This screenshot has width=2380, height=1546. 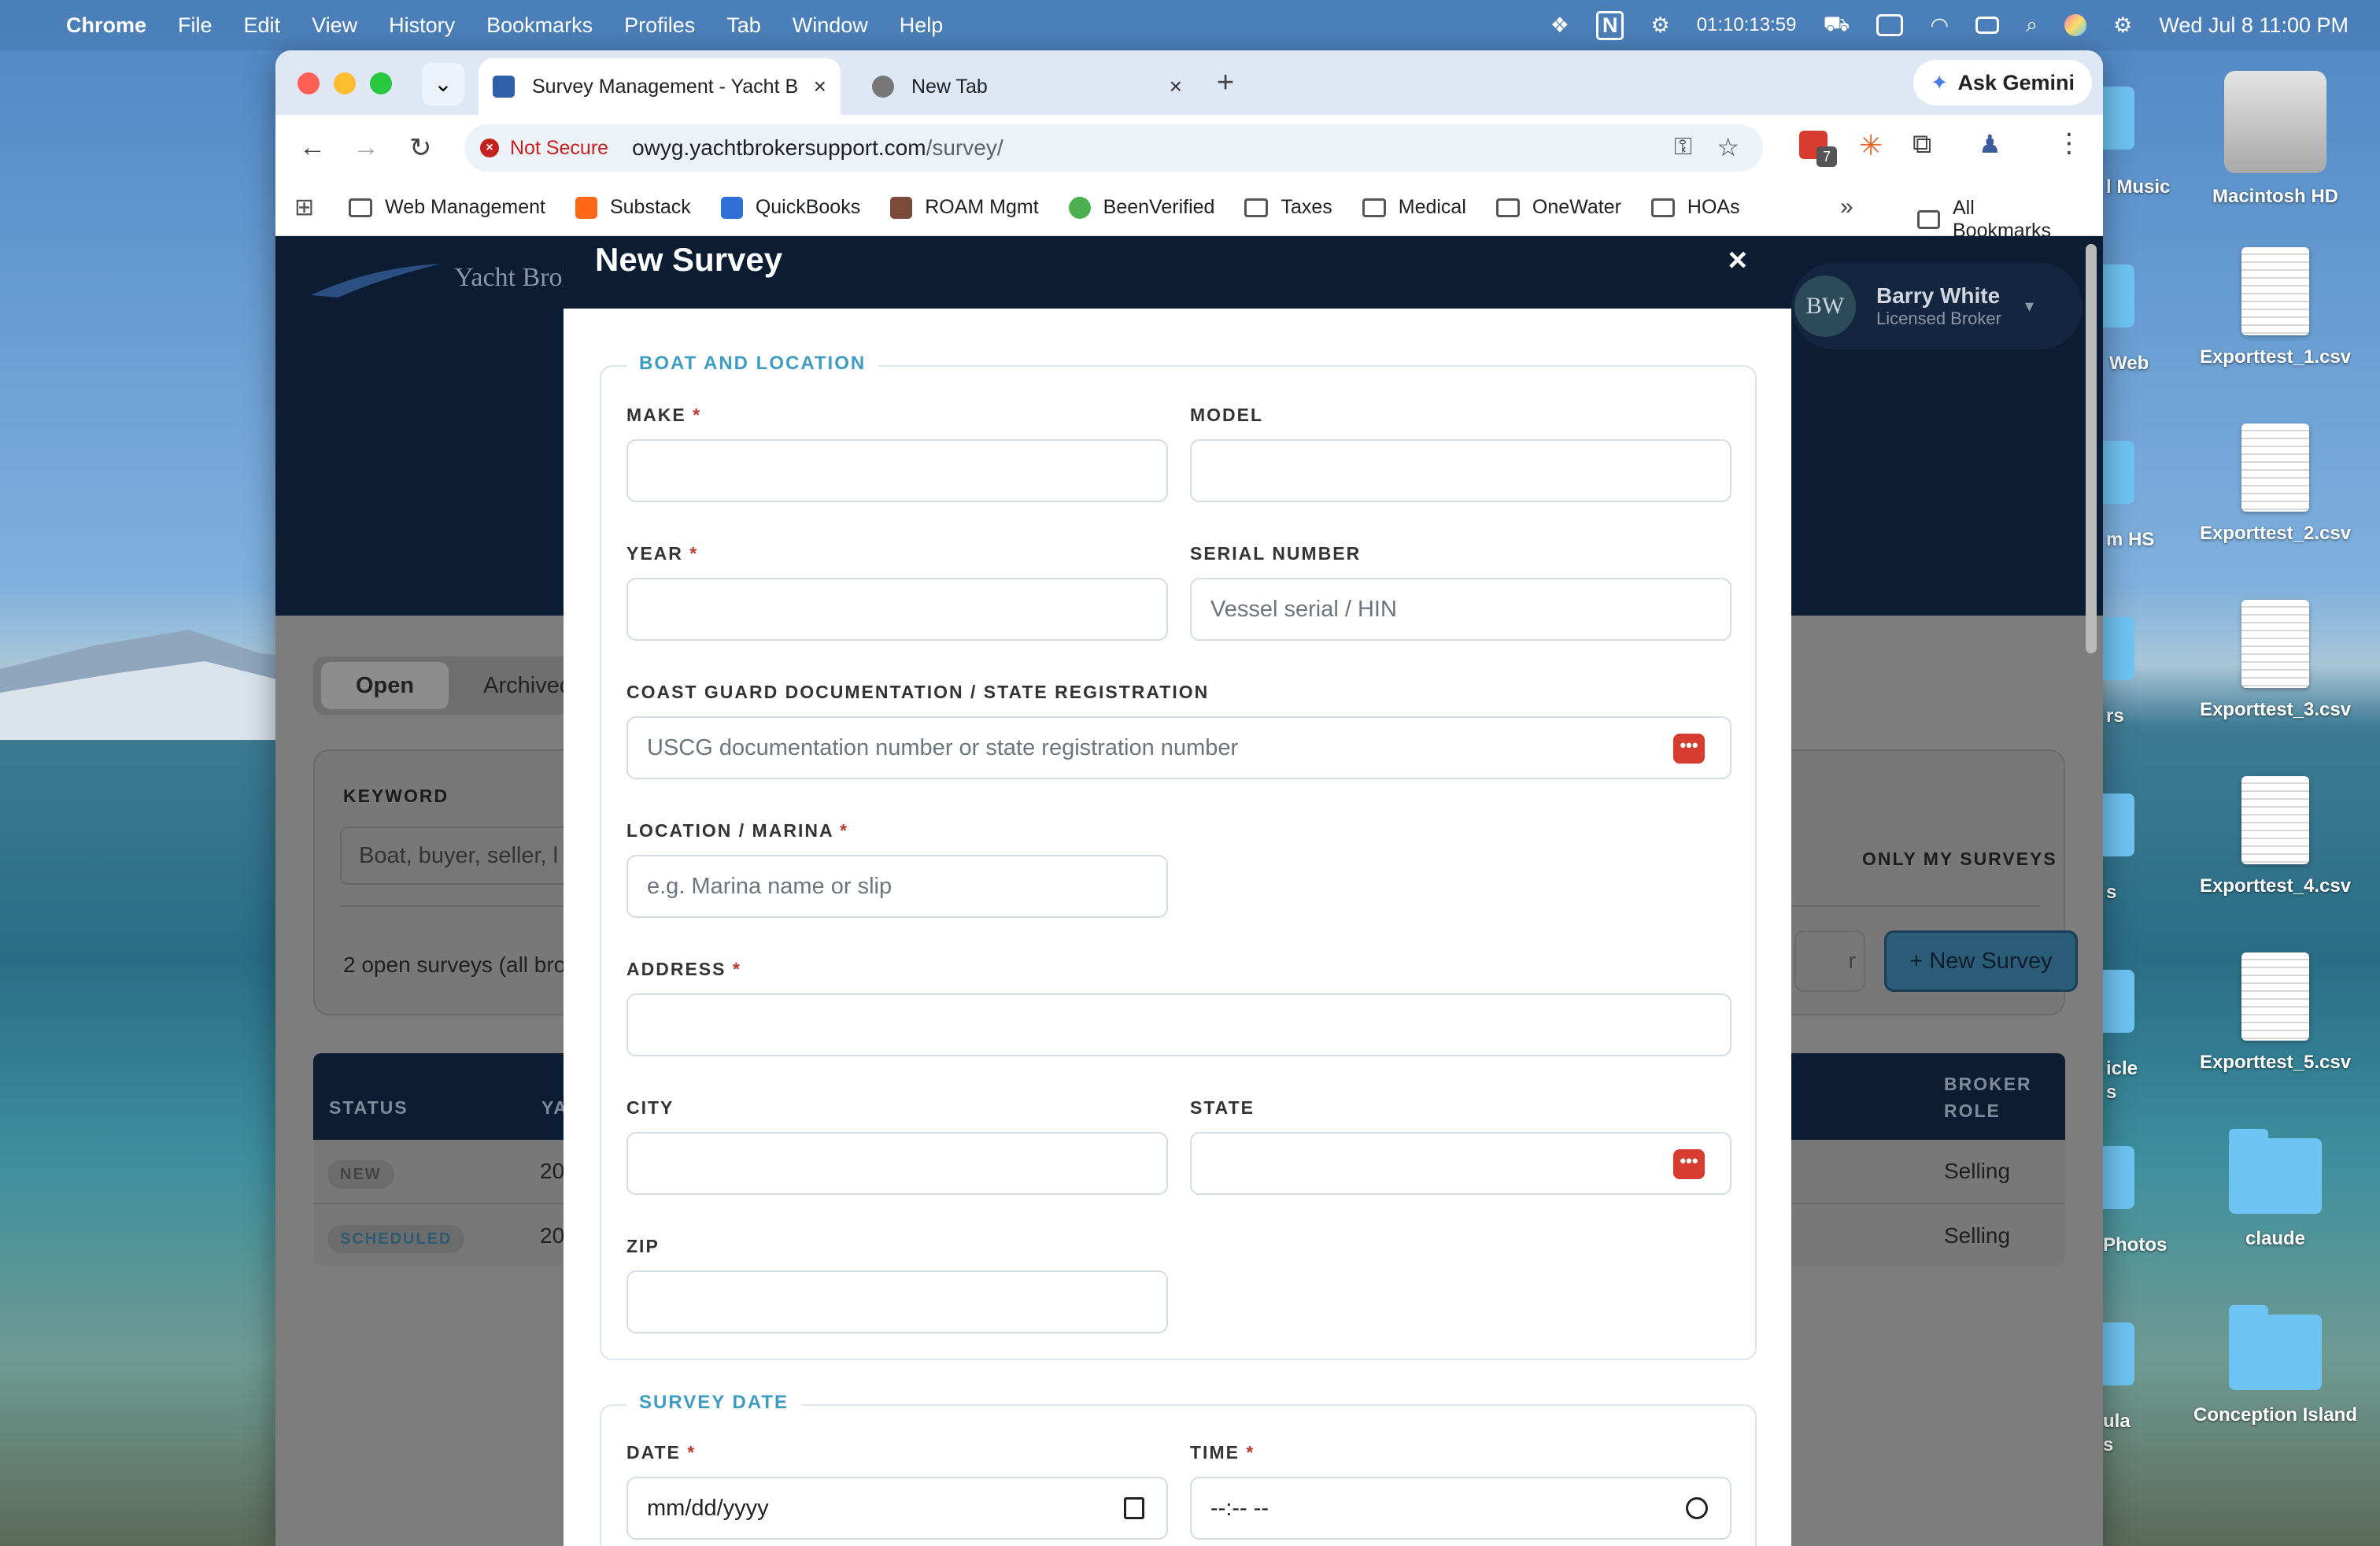 I want to click on time-input: --:-- --, so click(x=1460, y=1509).